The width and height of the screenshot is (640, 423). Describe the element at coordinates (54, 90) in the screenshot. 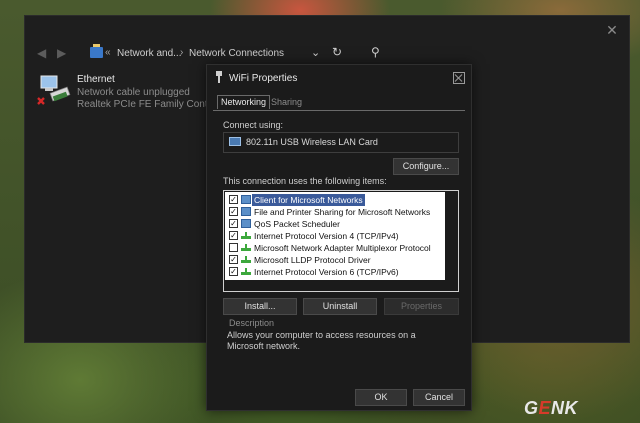

I see `ethernet-adapter-icon` at that location.